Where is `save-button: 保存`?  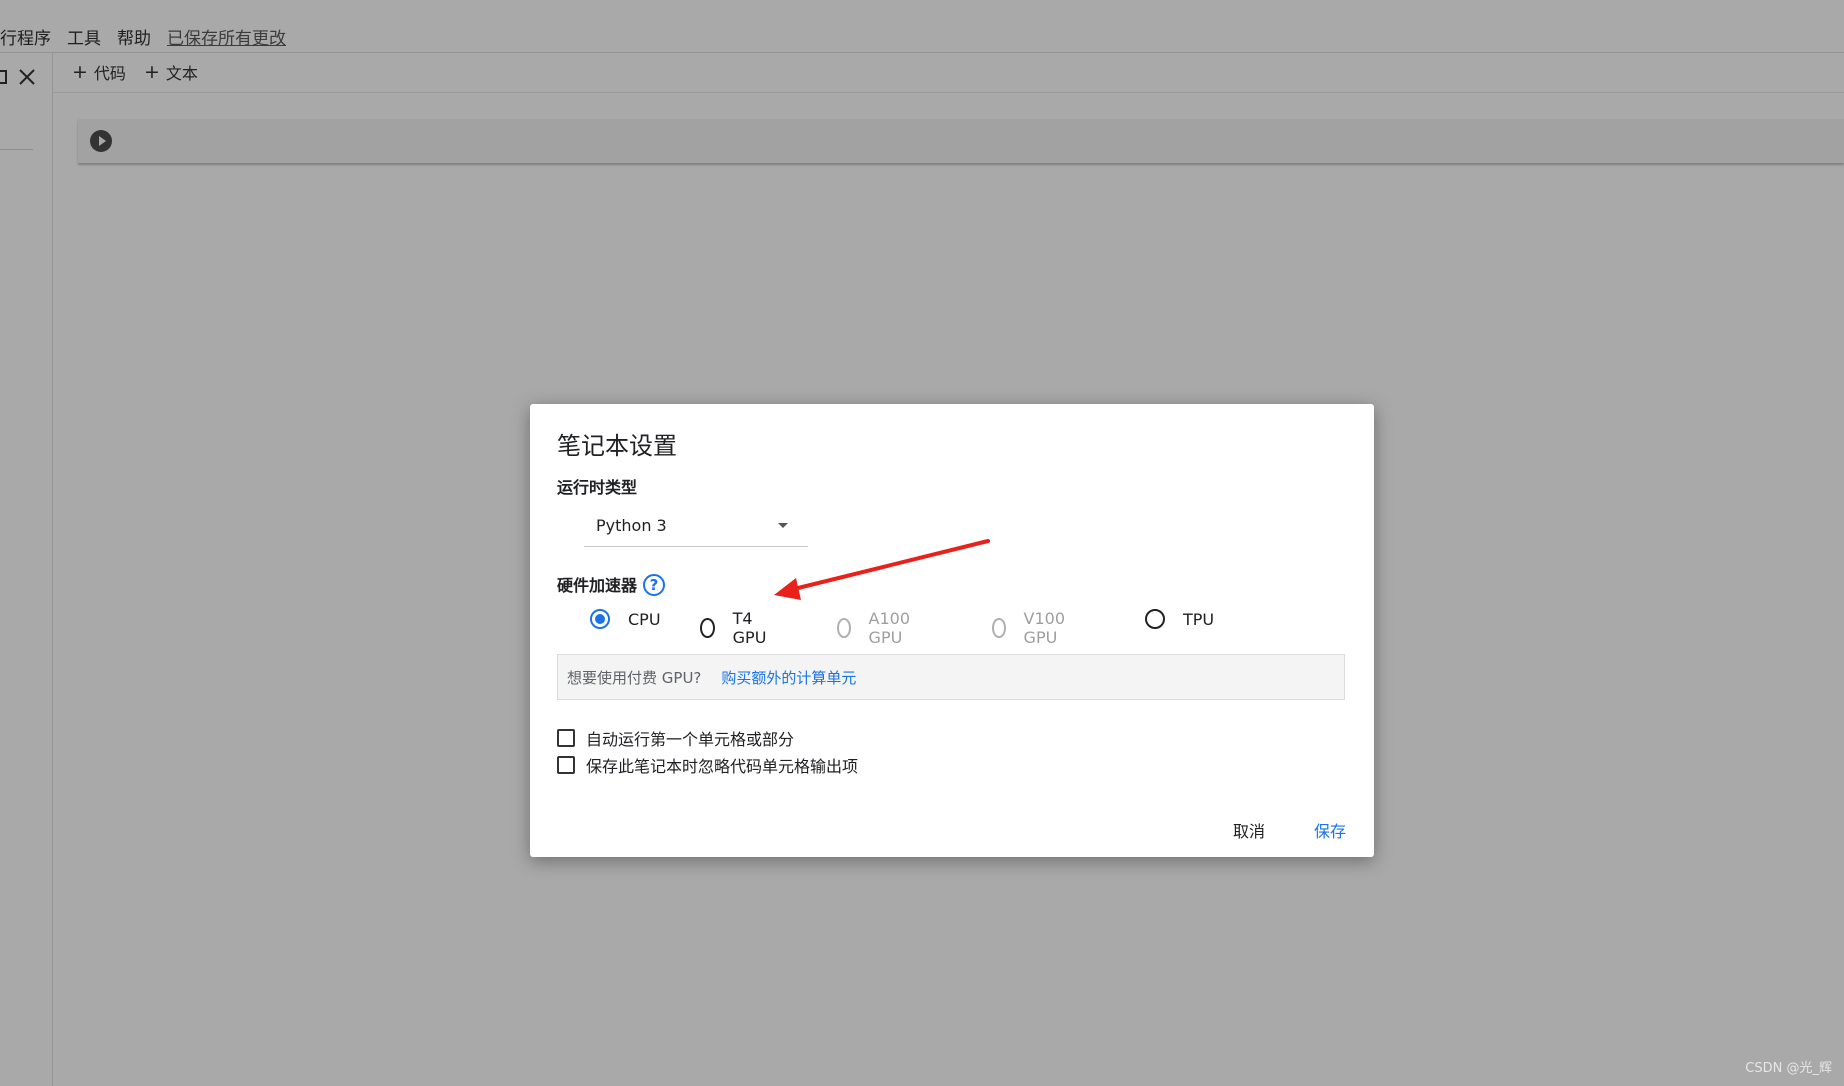
save-button: 保存 is located at coordinates (1330, 830).